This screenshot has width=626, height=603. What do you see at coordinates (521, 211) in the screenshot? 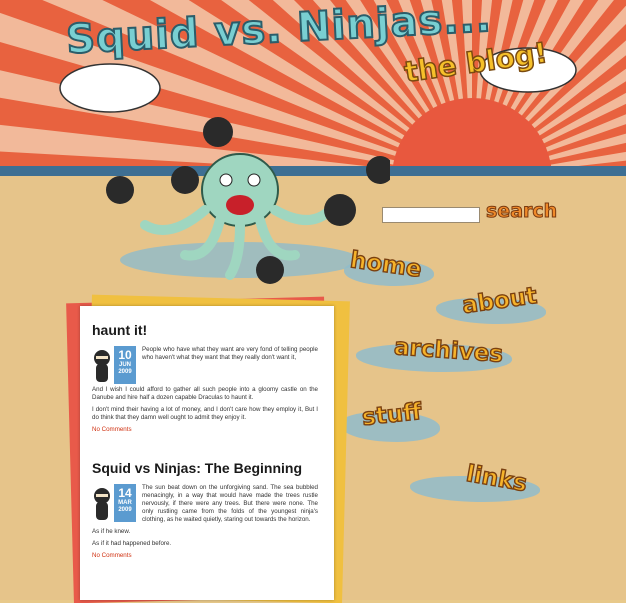
I see `search-button: search` at bounding box center [521, 211].